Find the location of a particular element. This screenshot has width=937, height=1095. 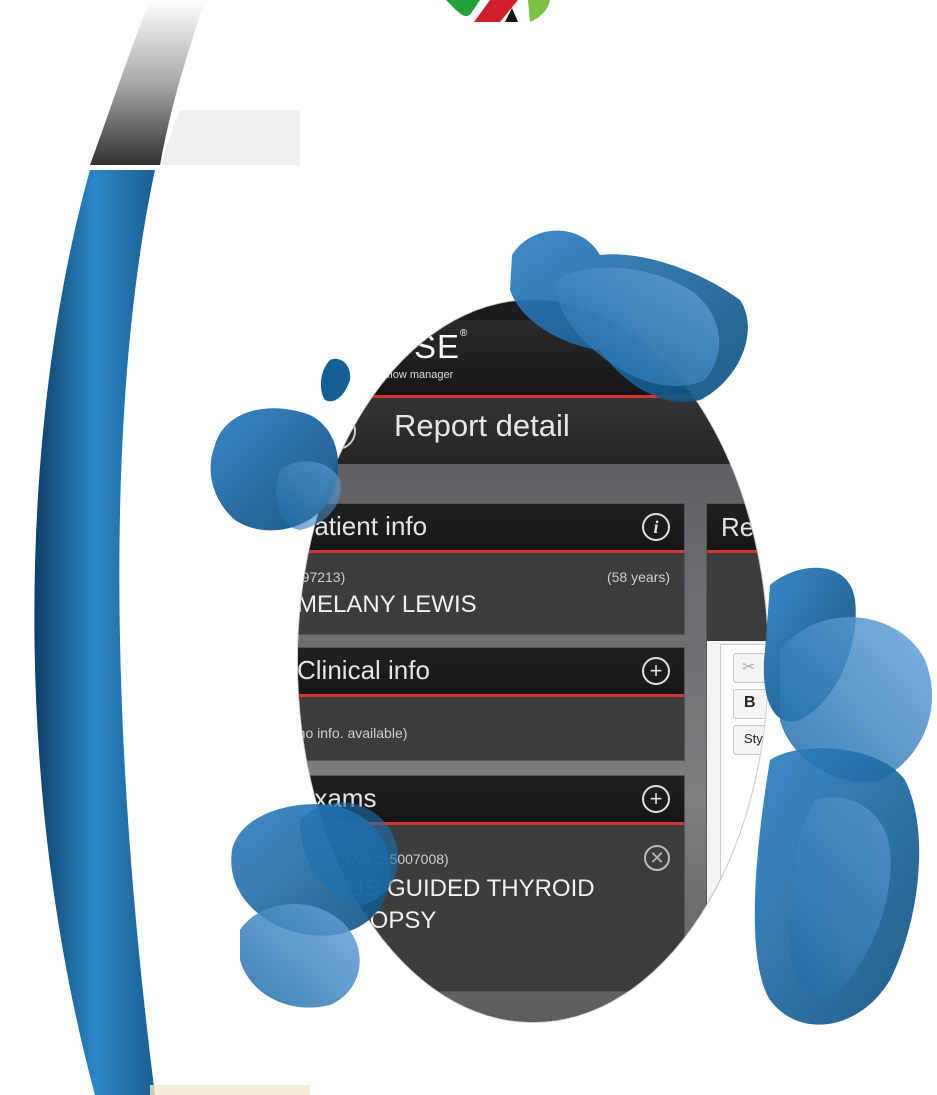

bold-button: B is located at coordinates (750, 703).